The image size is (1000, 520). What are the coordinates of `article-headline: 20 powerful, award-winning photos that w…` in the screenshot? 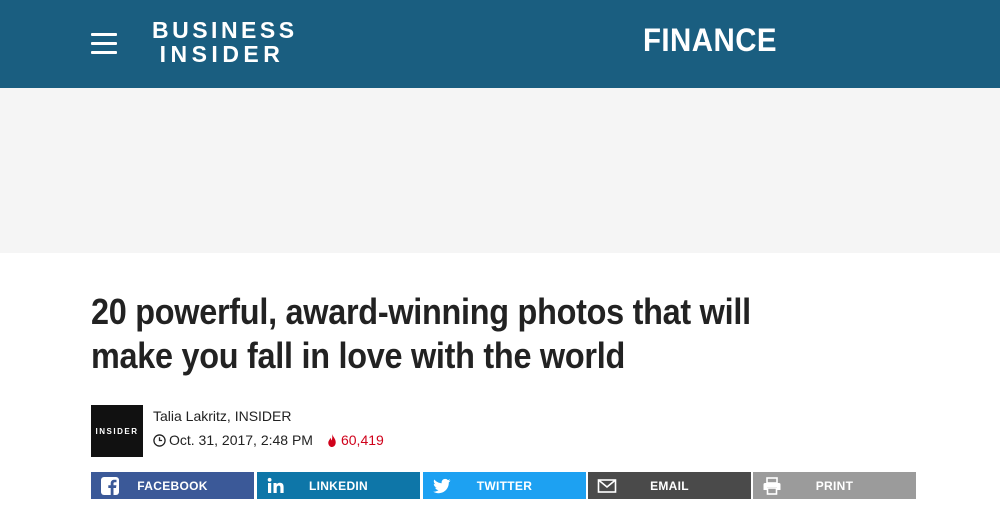 It's located at (421, 333).